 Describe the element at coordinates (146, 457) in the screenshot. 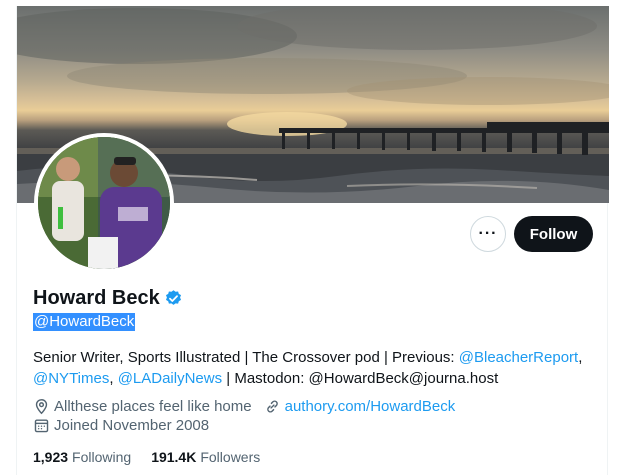

I see `follow-stats: 1,923 Following 191.4K Followers` at that location.